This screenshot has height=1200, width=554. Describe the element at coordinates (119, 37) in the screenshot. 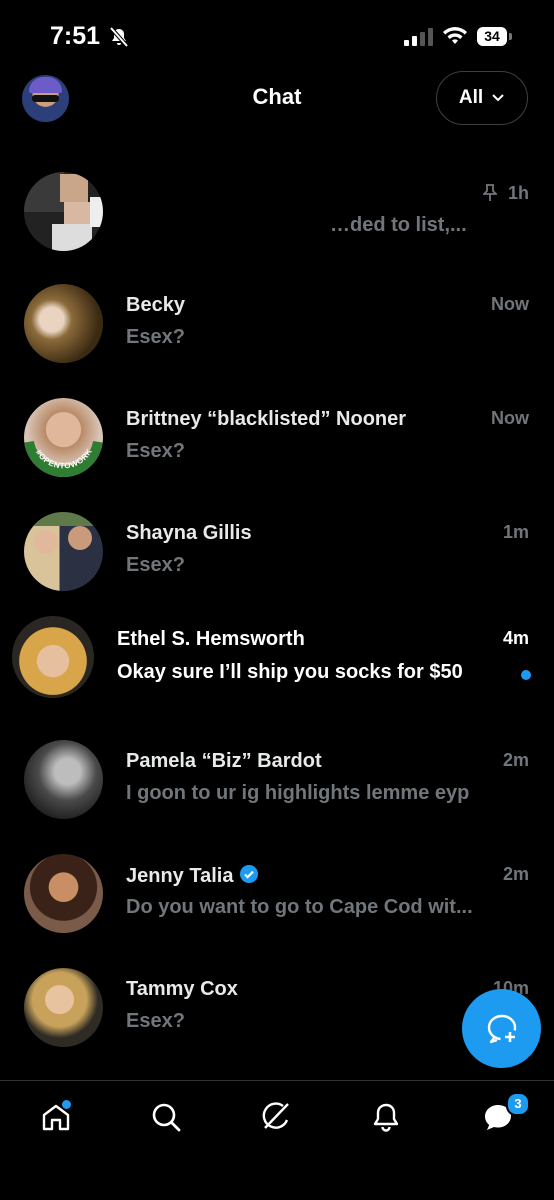

I see `bell-muted-icon` at that location.